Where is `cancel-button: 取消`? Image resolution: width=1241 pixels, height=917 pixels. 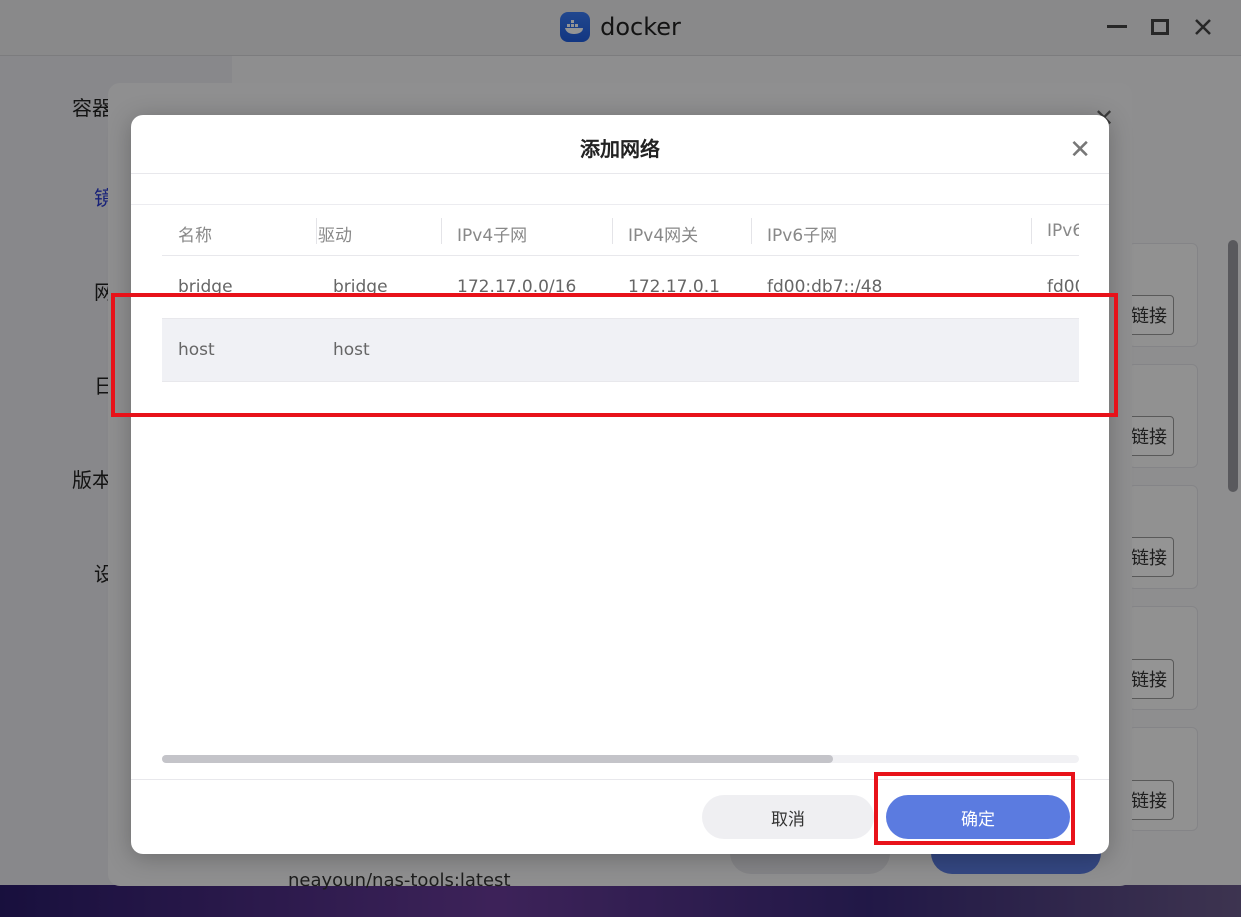 cancel-button: 取消 is located at coordinates (788, 817).